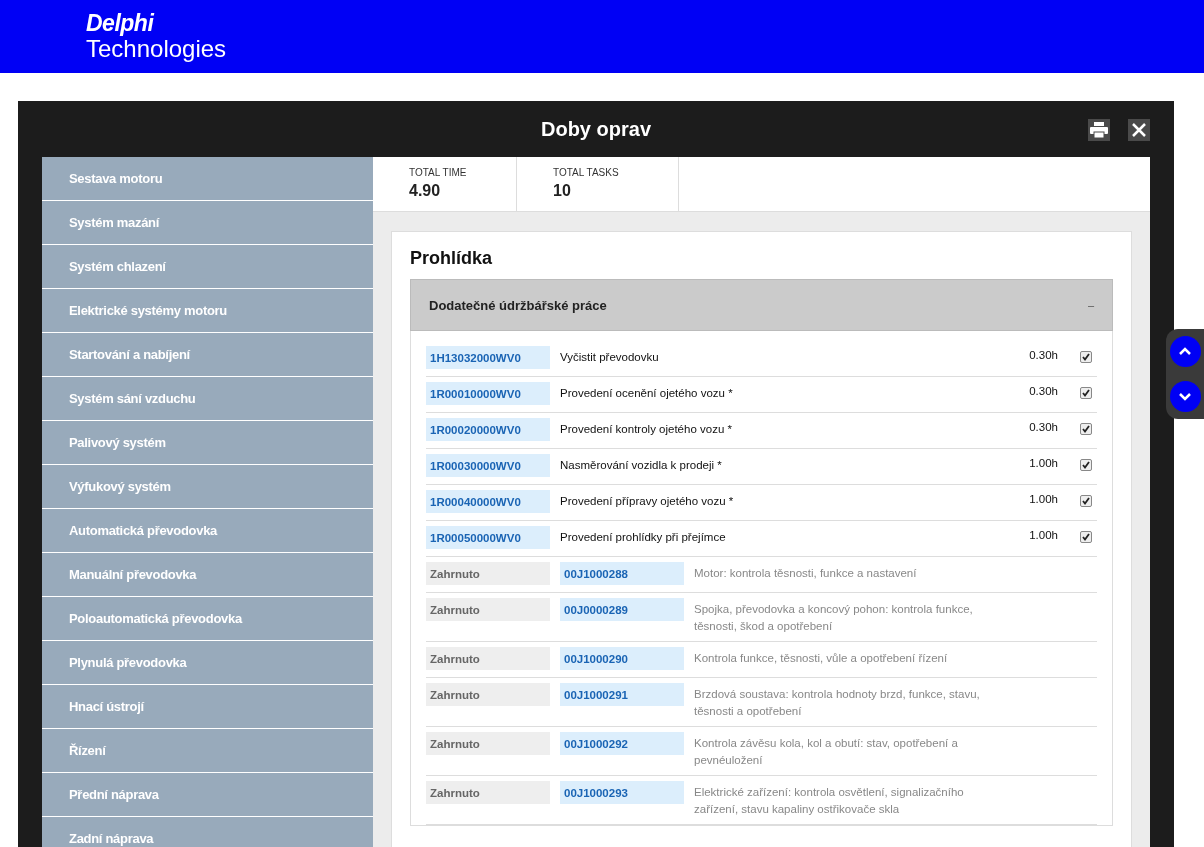  I want to click on stat-value: 4.90, so click(425, 191).